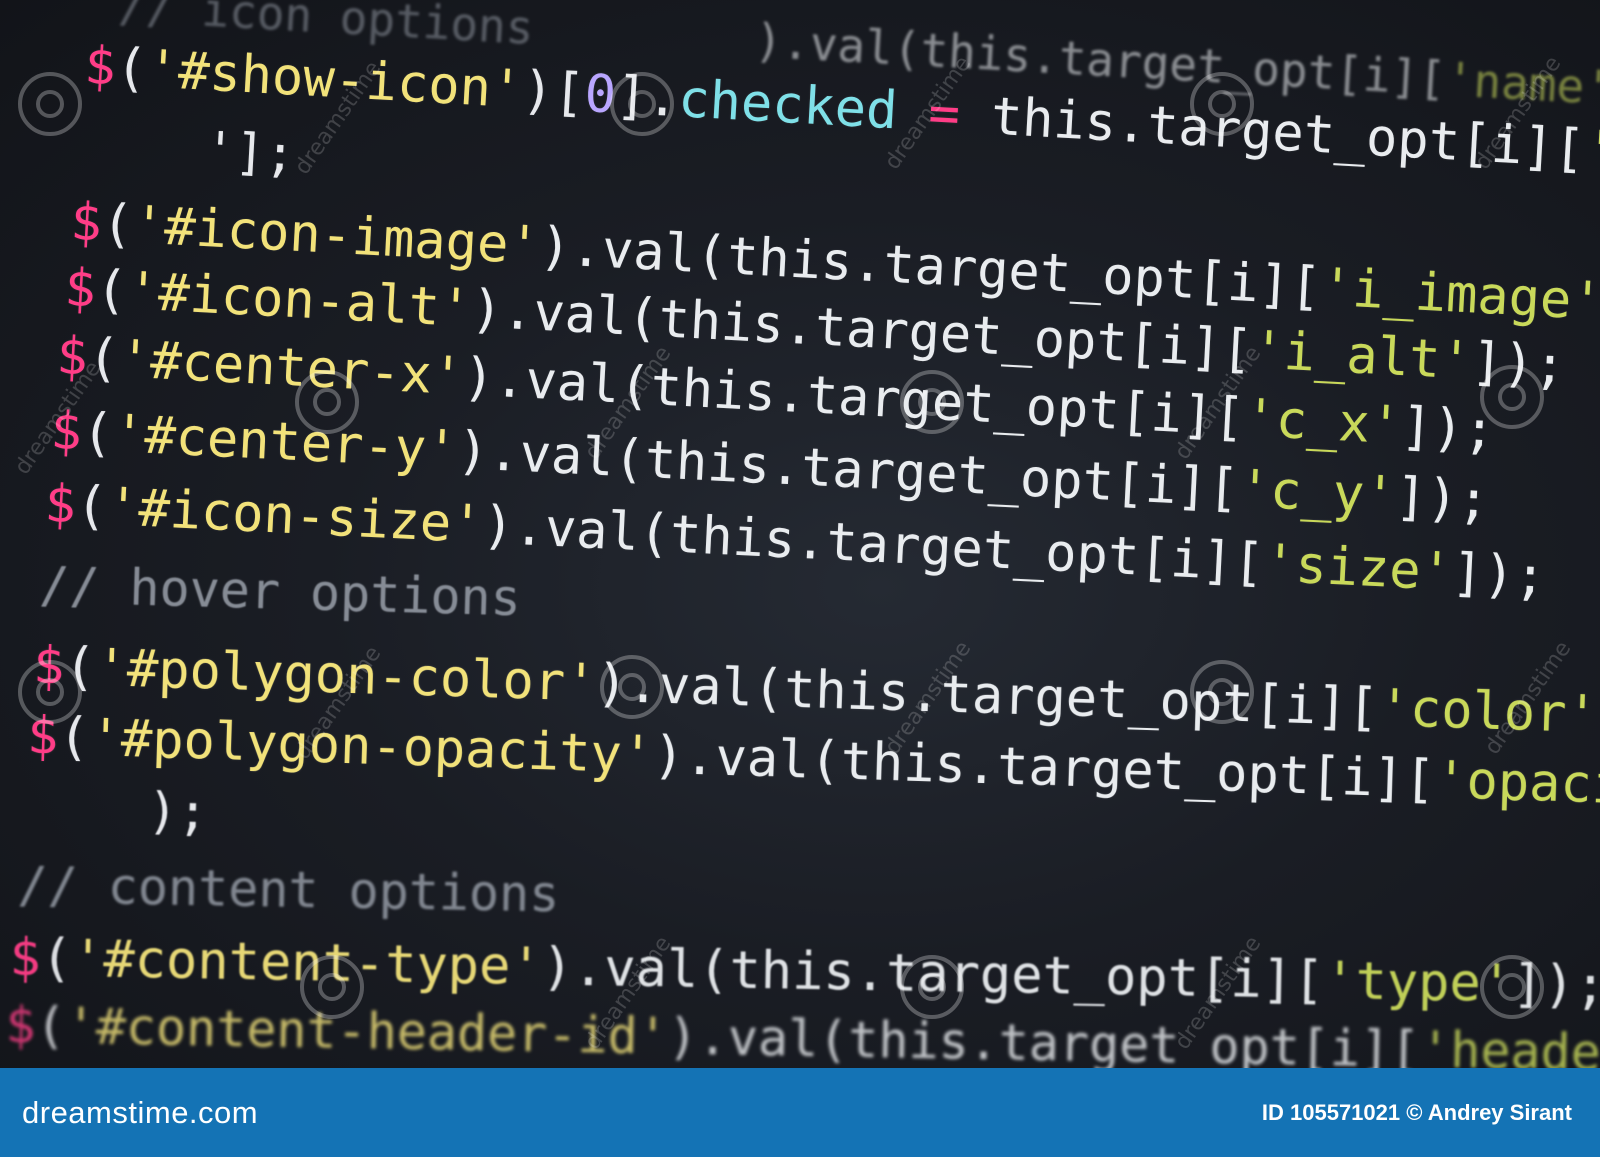  Describe the element at coordinates (1459, 295) in the screenshot. I see `code-token: 'i_image'` at that location.